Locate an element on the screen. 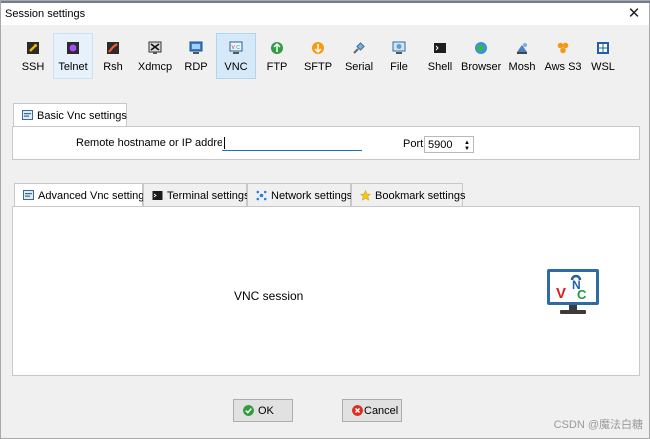 The image size is (650, 439). terminal-icon is located at coordinates (157, 195).